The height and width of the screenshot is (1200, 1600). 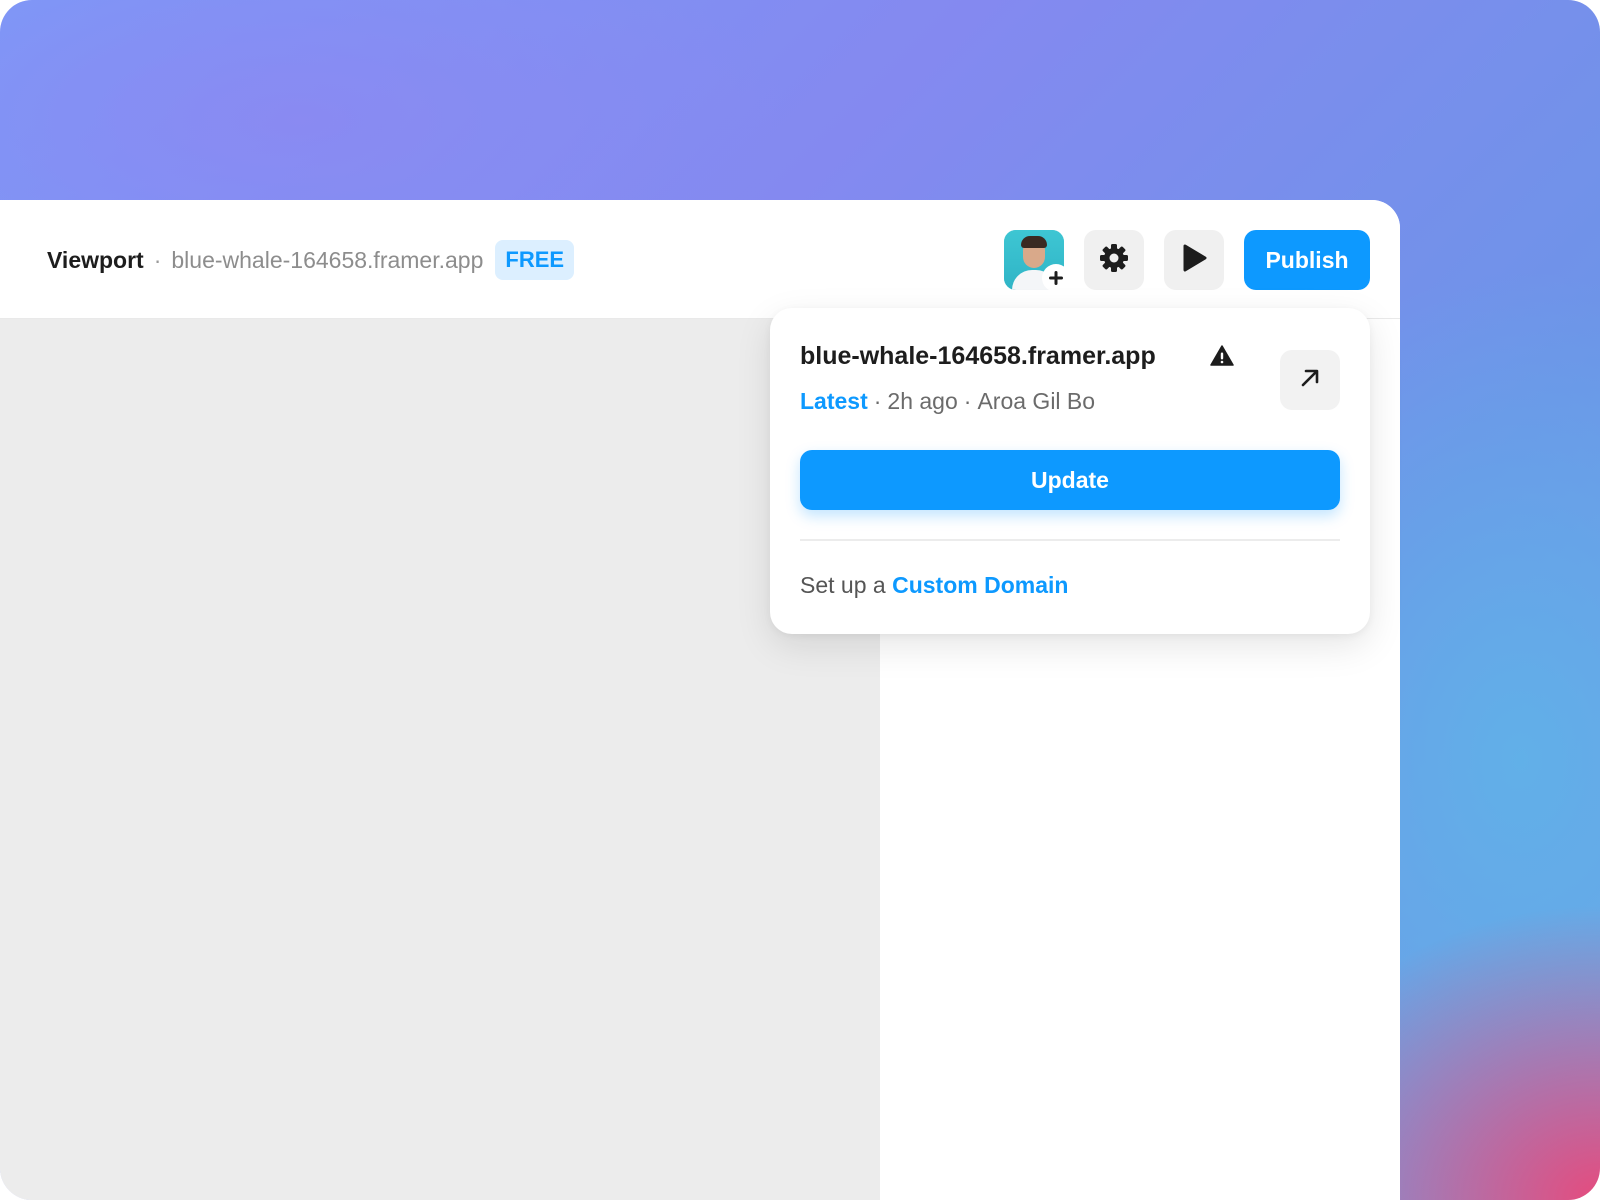 What do you see at coordinates (1070, 540) in the screenshot?
I see `divider` at bounding box center [1070, 540].